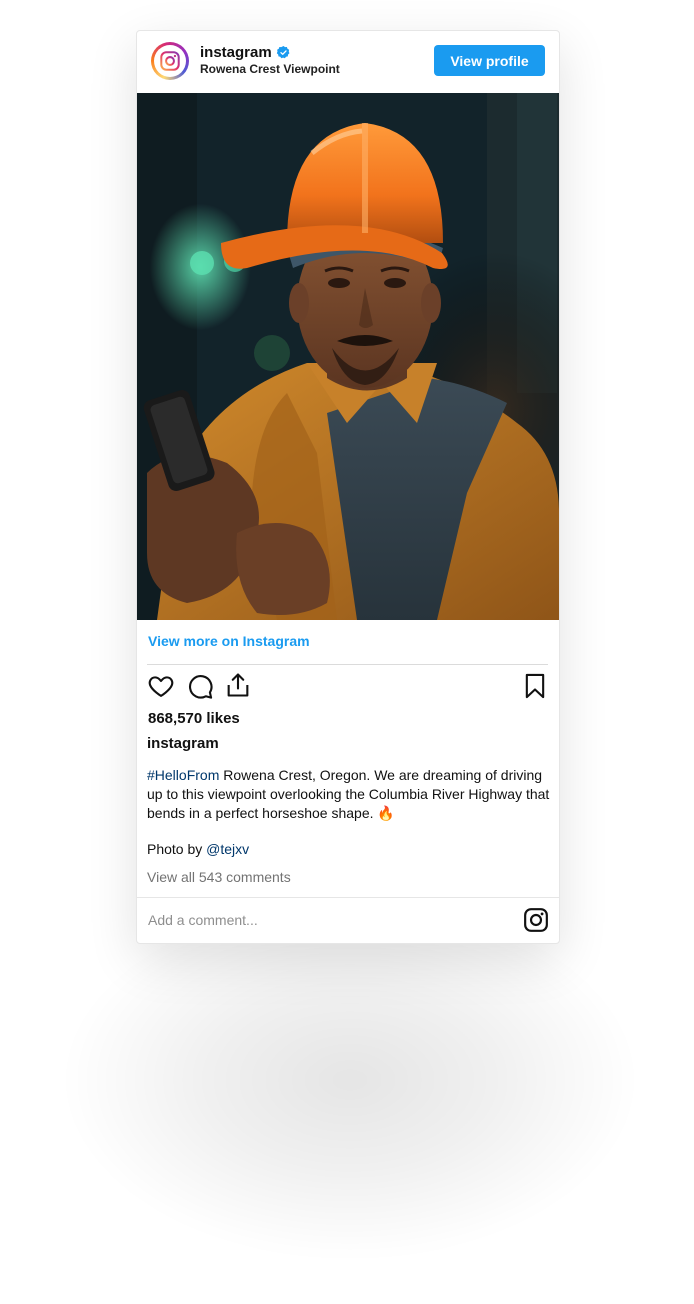  I want to click on view-comments-link: View all 543 comments, so click(219, 877).